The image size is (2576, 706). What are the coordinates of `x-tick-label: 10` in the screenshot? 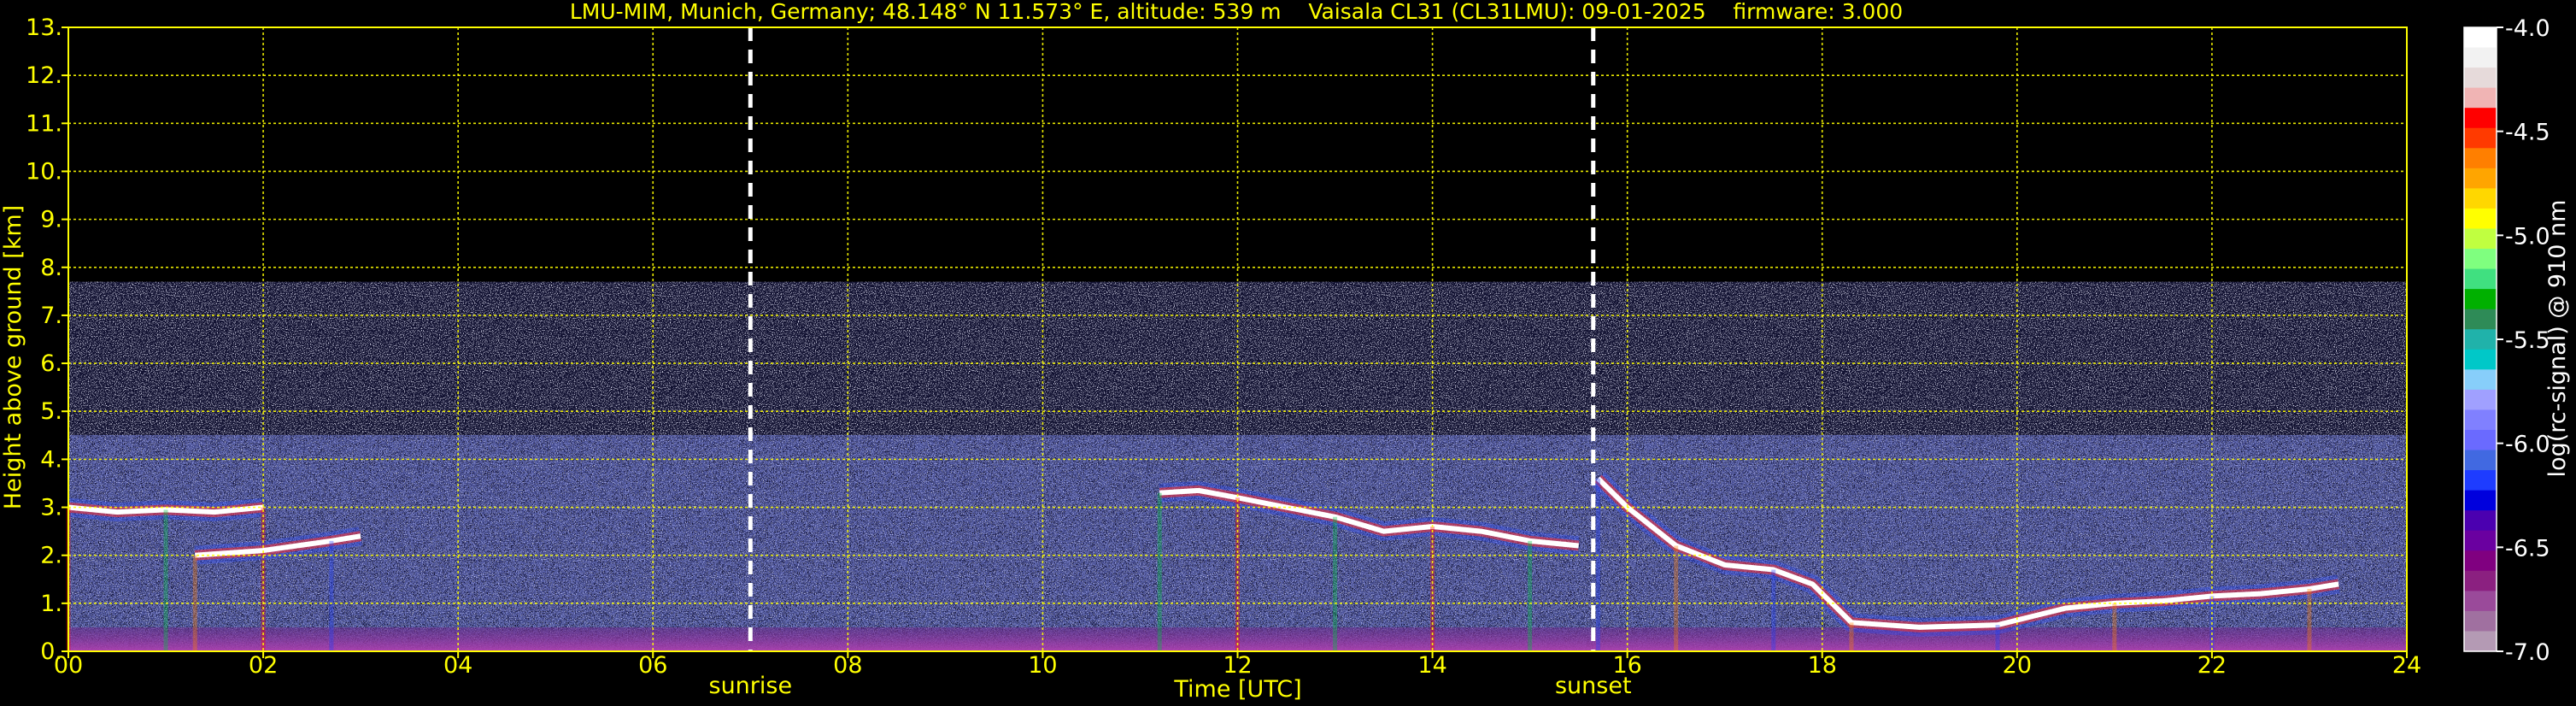 It's located at (1042, 665).